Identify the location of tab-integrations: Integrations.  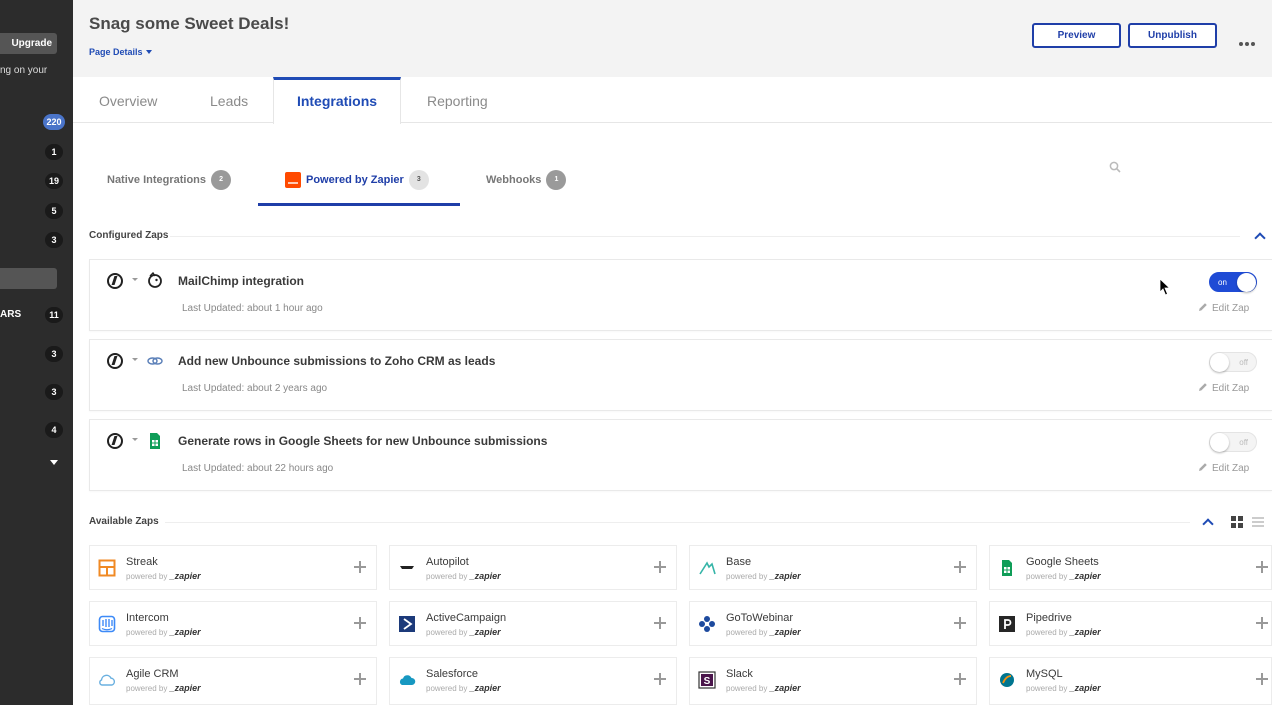
(337, 100).